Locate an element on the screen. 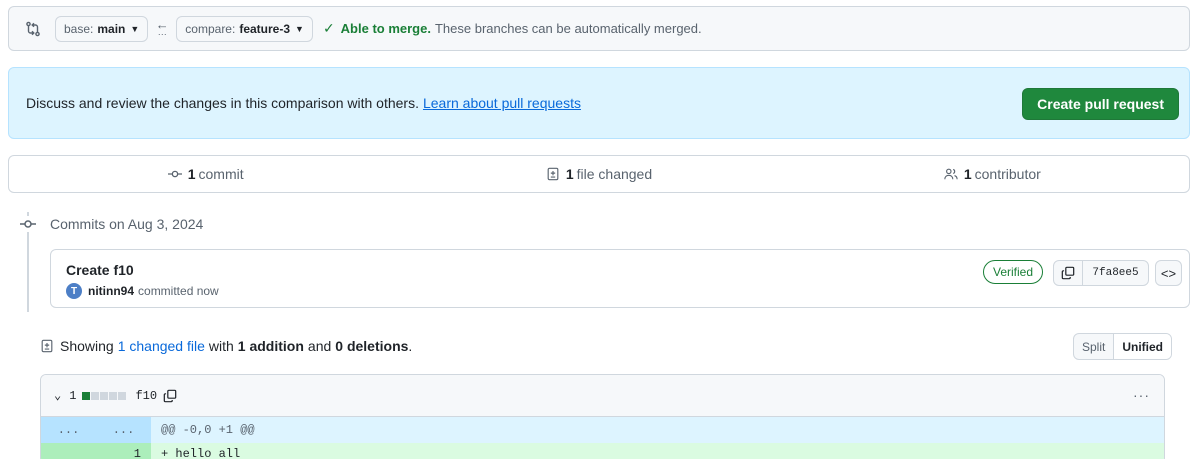 The height and width of the screenshot is (459, 1190). compare-summary: 1 commit 1 file changed 1 contributor is located at coordinates (599, 174).